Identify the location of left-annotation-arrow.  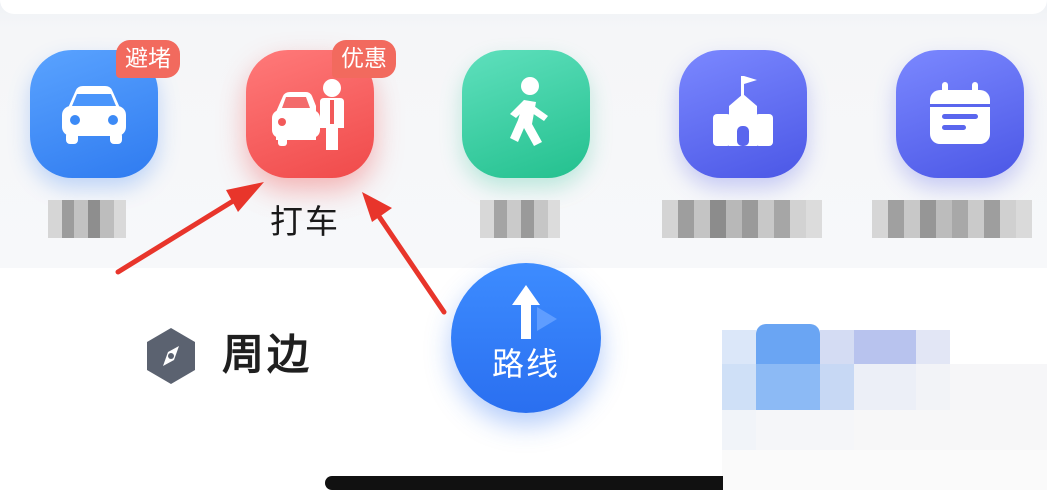
(189, 228).